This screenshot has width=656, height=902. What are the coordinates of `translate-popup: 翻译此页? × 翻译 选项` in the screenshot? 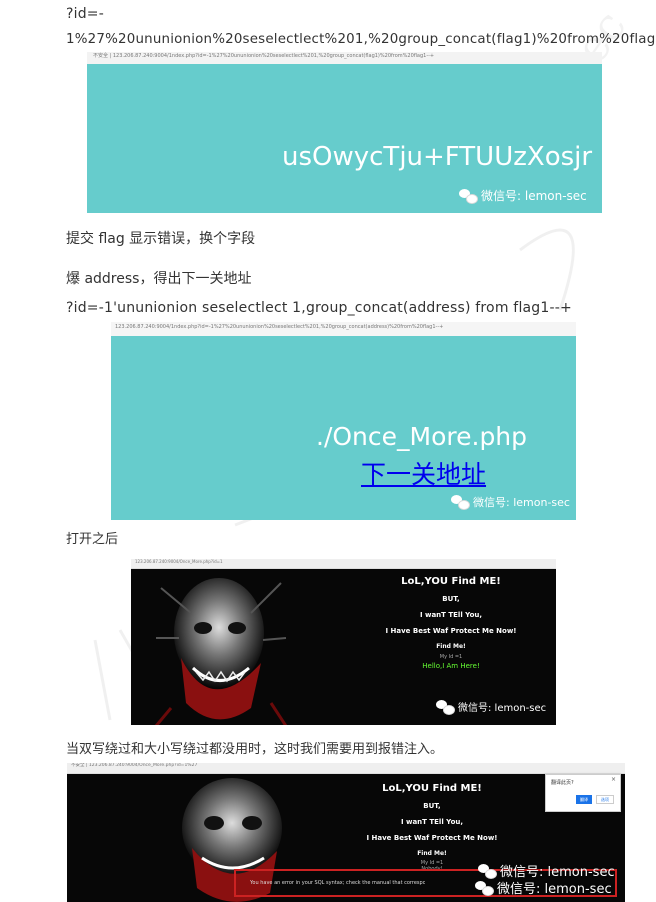 It's located at (583, 793).